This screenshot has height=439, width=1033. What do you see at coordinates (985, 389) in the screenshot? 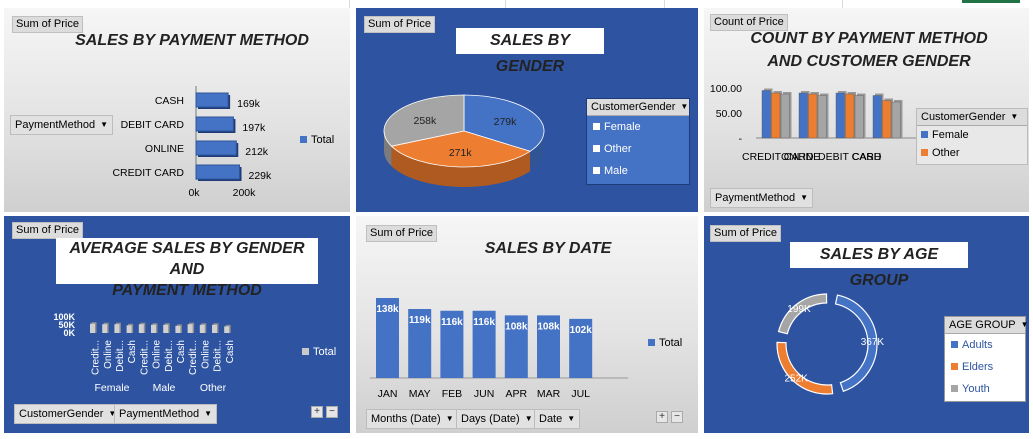
I see `legend-item: Youth` at bounding box center [985, 389].